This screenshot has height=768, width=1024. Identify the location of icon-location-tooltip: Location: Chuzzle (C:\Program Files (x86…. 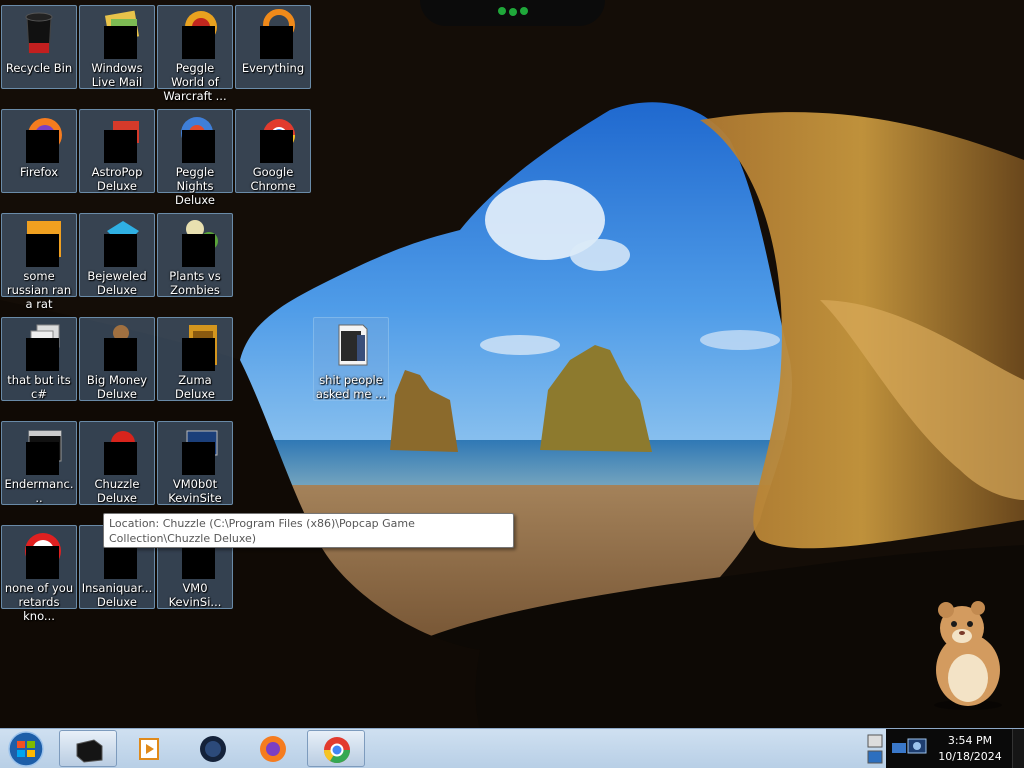
(308, 530).